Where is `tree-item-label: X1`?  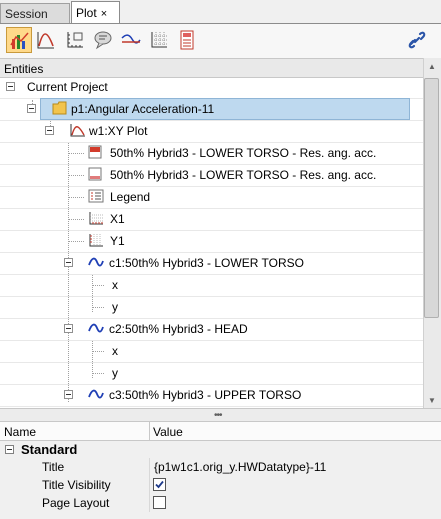
tree-item-label: X1 is located at coordinates (117, 219).